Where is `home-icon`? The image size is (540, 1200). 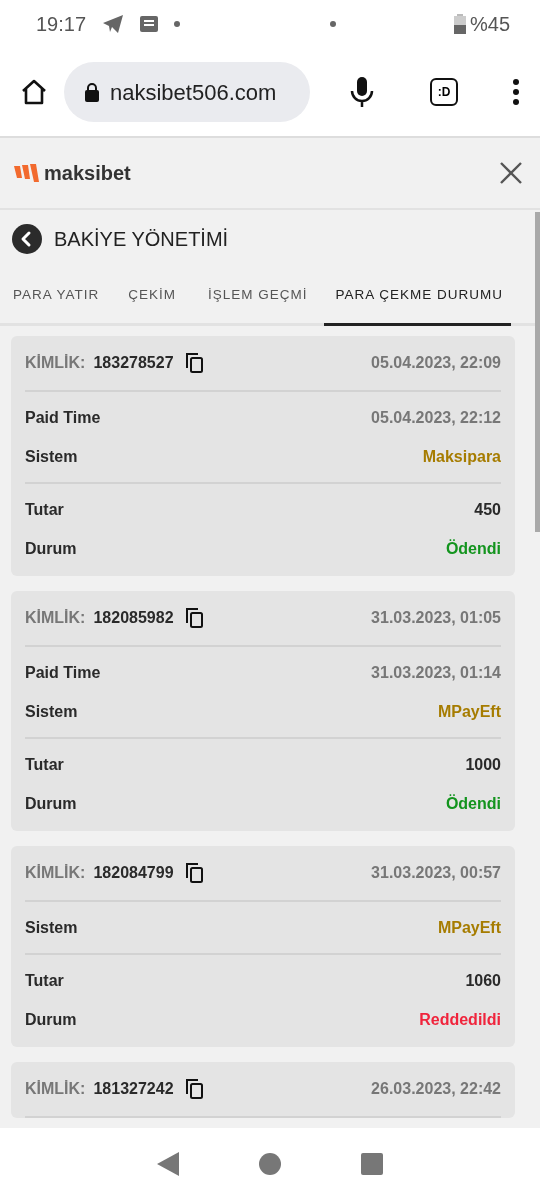 home-icon is located at coordinates (34, 92).